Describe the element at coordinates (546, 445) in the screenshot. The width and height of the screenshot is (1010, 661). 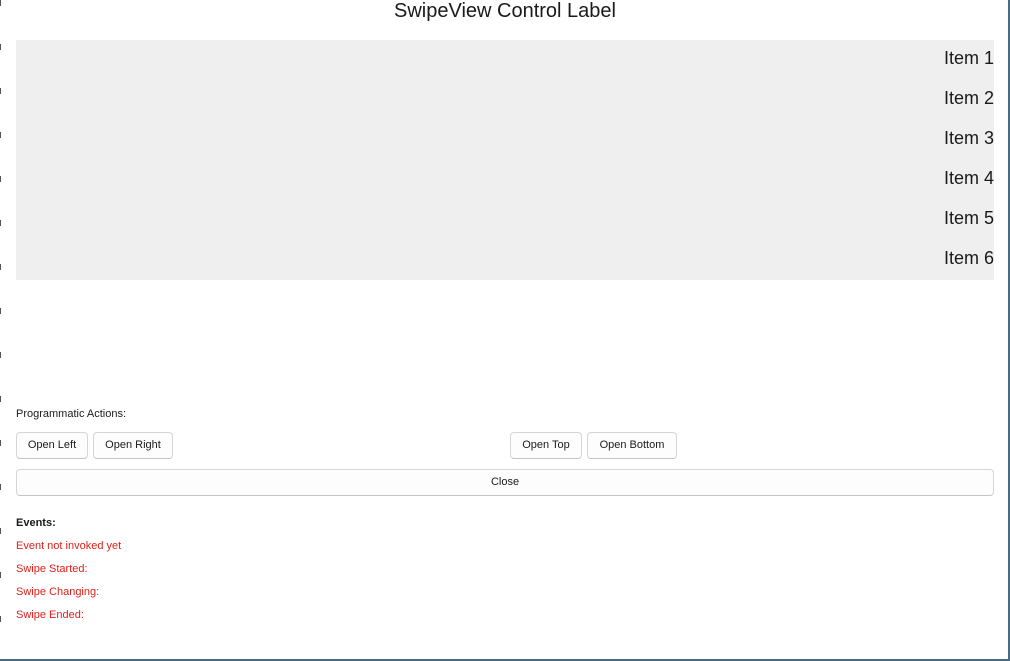
I see `open-top-button: Open Top` at that location.